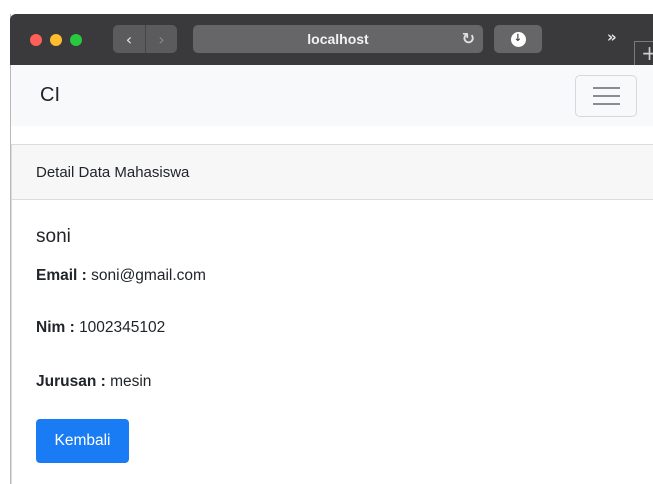 Image resolution: width=653 pixels, height=484 pixels. I want to click on download-icon: ↓, so click(518, 39).